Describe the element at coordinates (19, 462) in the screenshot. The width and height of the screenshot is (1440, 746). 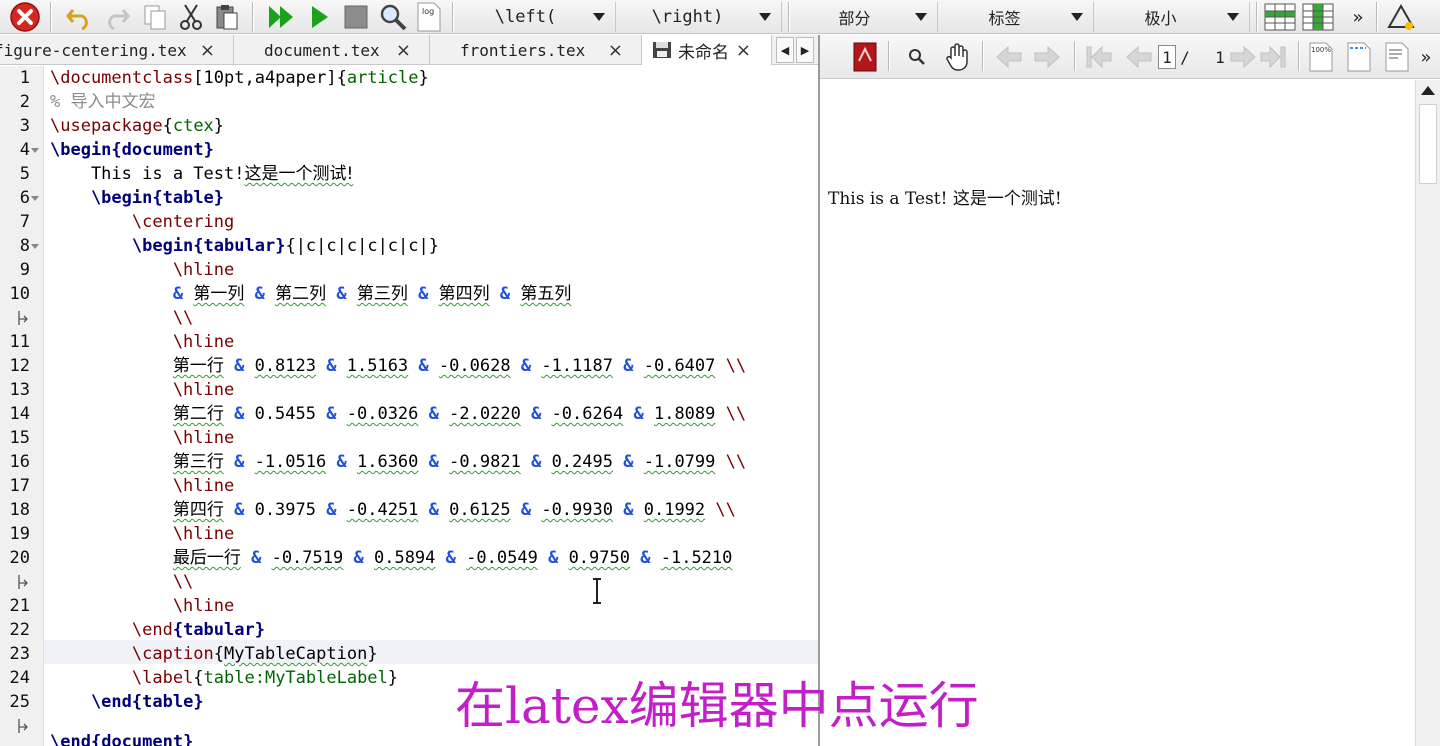
I see `line-number: 16` at that location.